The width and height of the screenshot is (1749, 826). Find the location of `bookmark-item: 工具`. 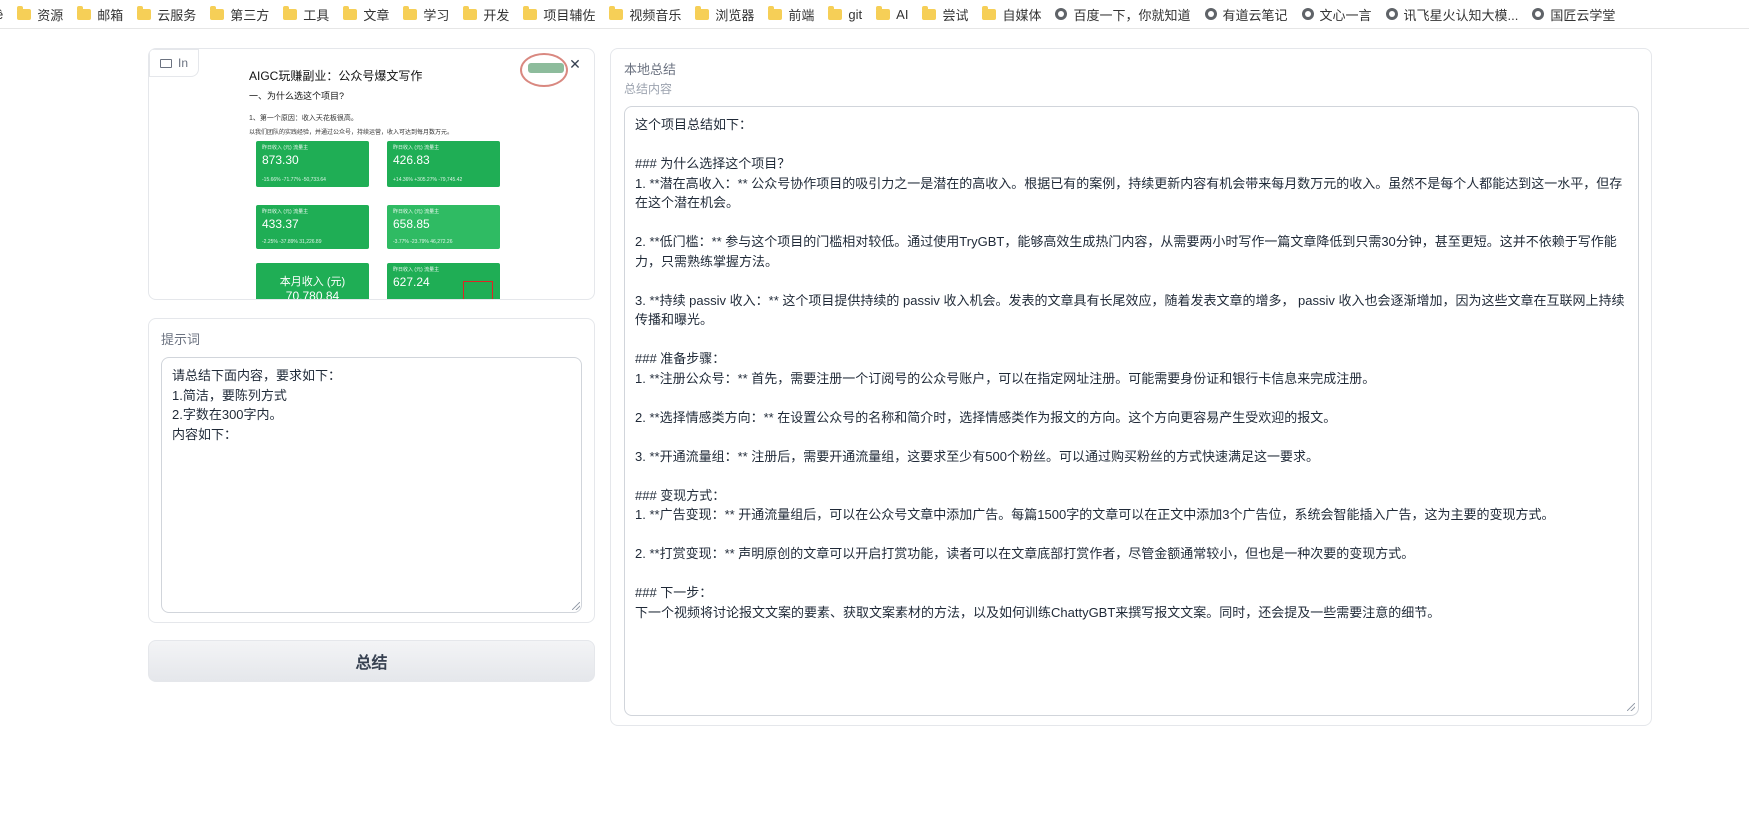

bookmark-item: 工具 is located at coordinates (306, 14).